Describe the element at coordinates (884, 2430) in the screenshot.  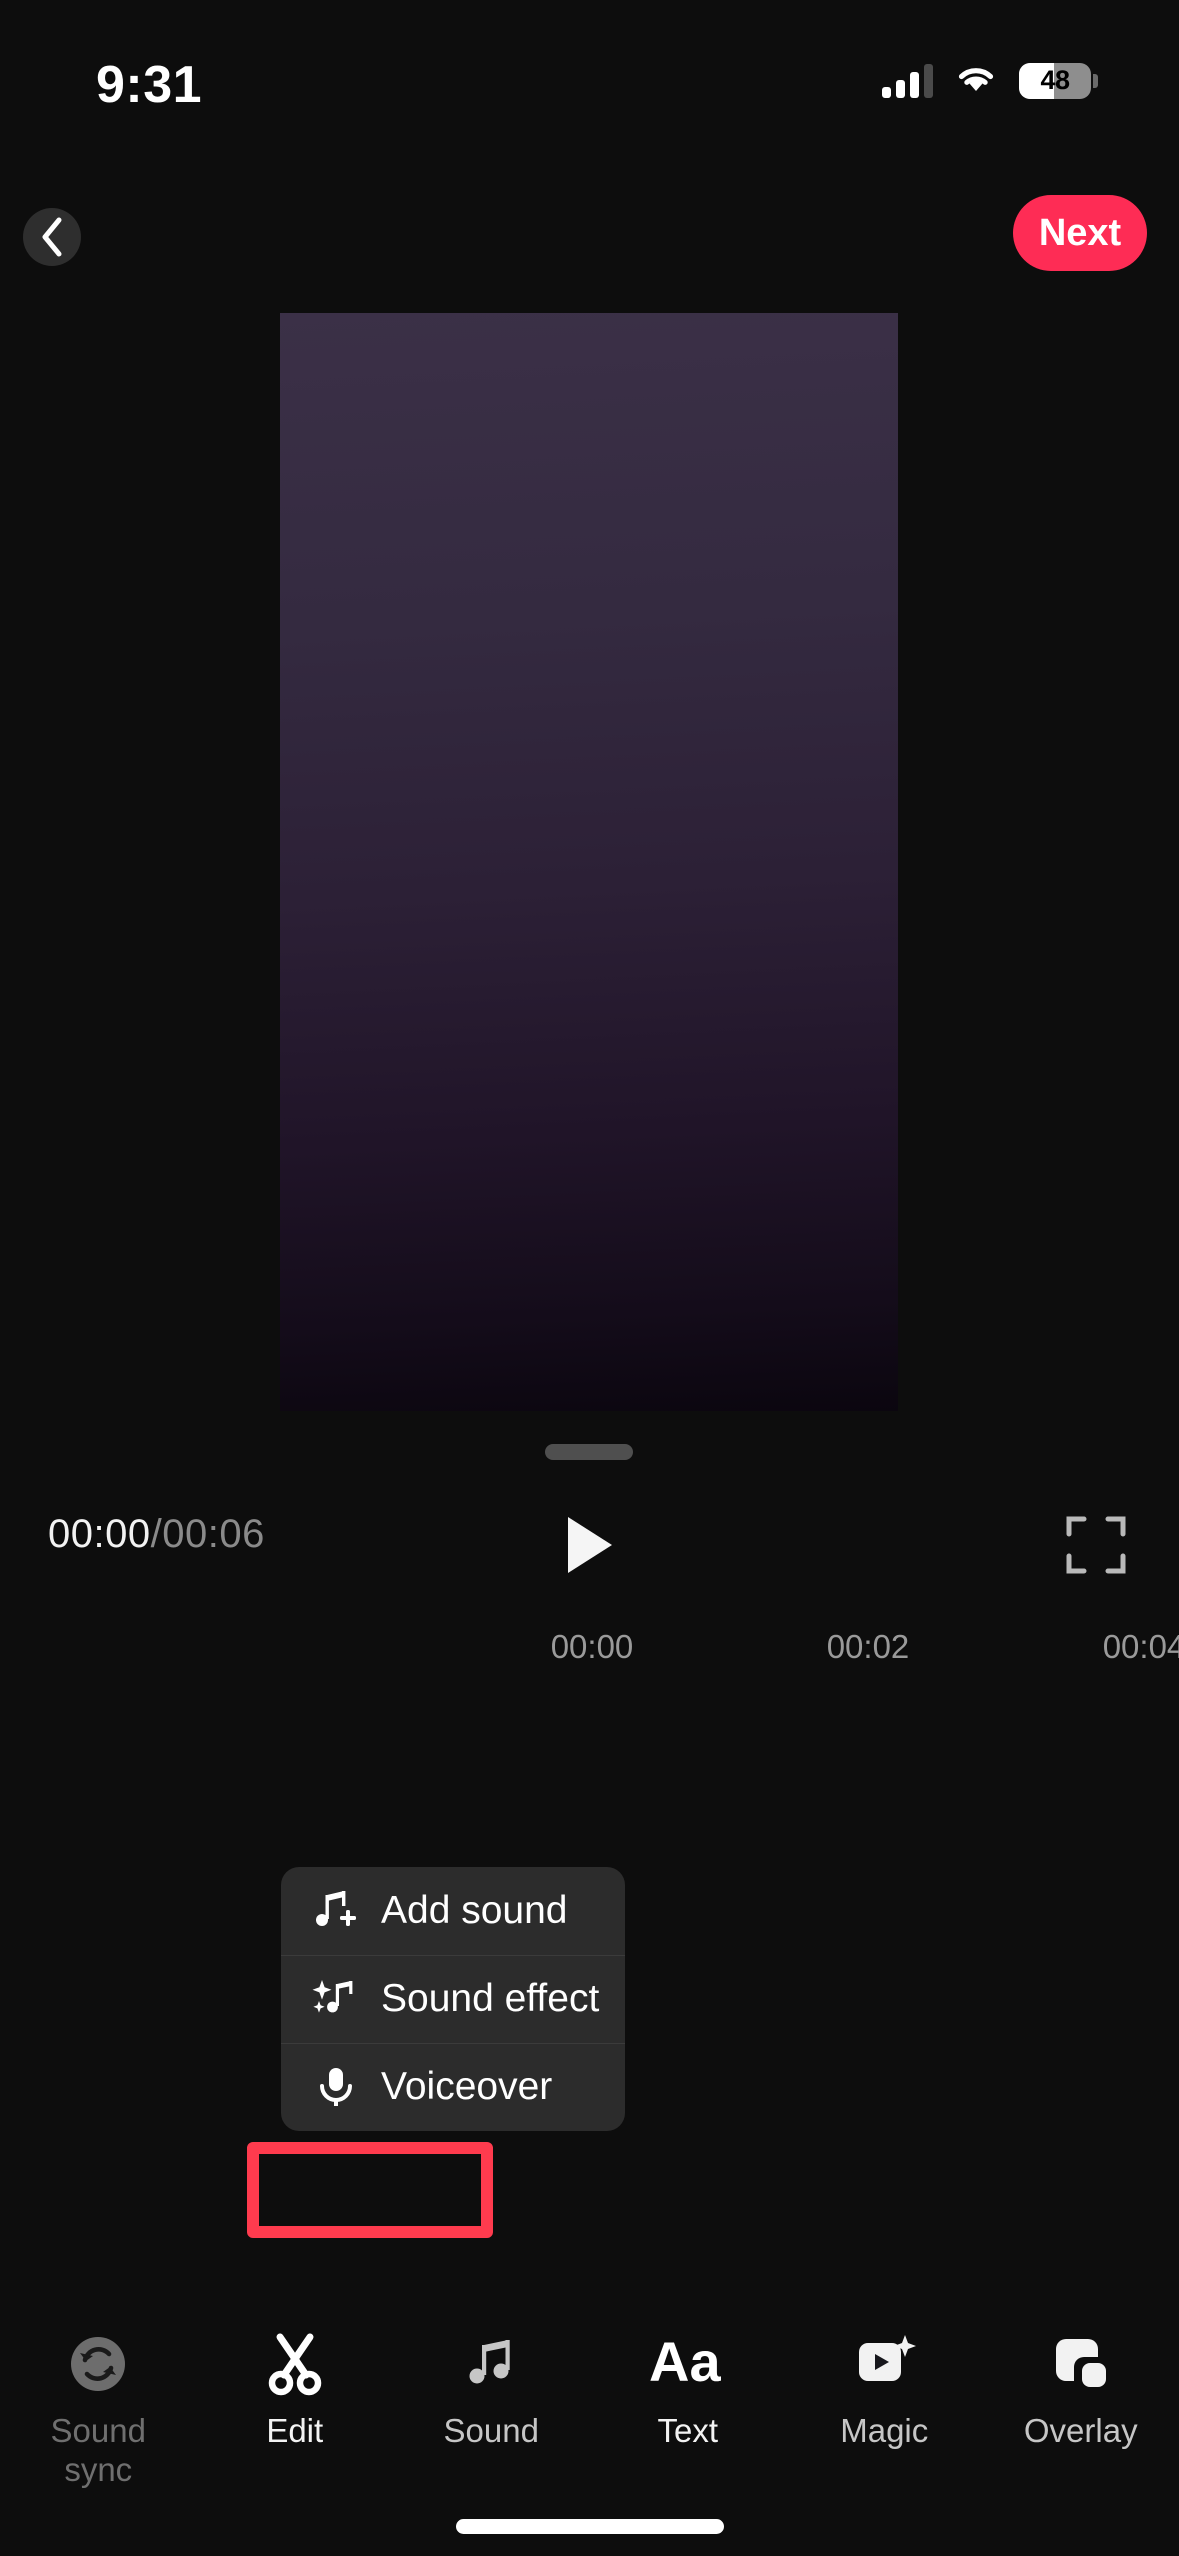
I see `toolbar-item-label: Magic` at that location.